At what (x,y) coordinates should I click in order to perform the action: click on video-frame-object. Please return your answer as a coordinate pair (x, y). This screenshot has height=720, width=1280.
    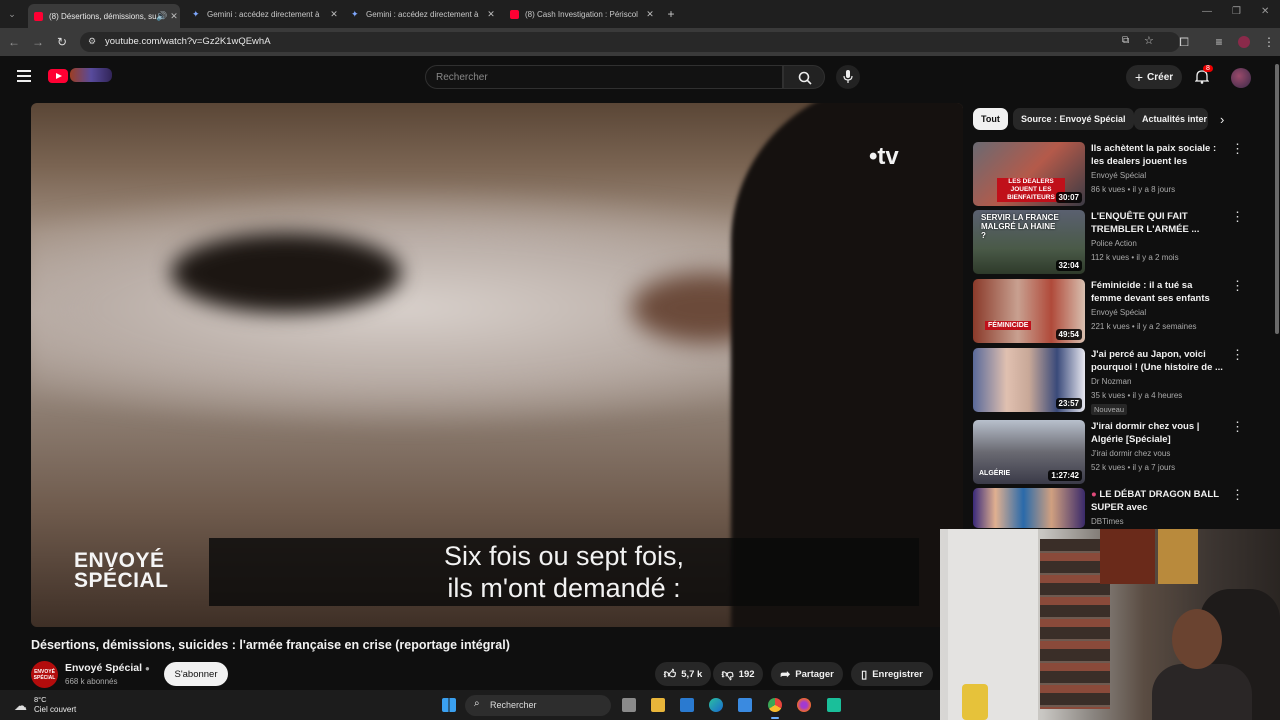
    Looking at the image, I should click on (286, 273).